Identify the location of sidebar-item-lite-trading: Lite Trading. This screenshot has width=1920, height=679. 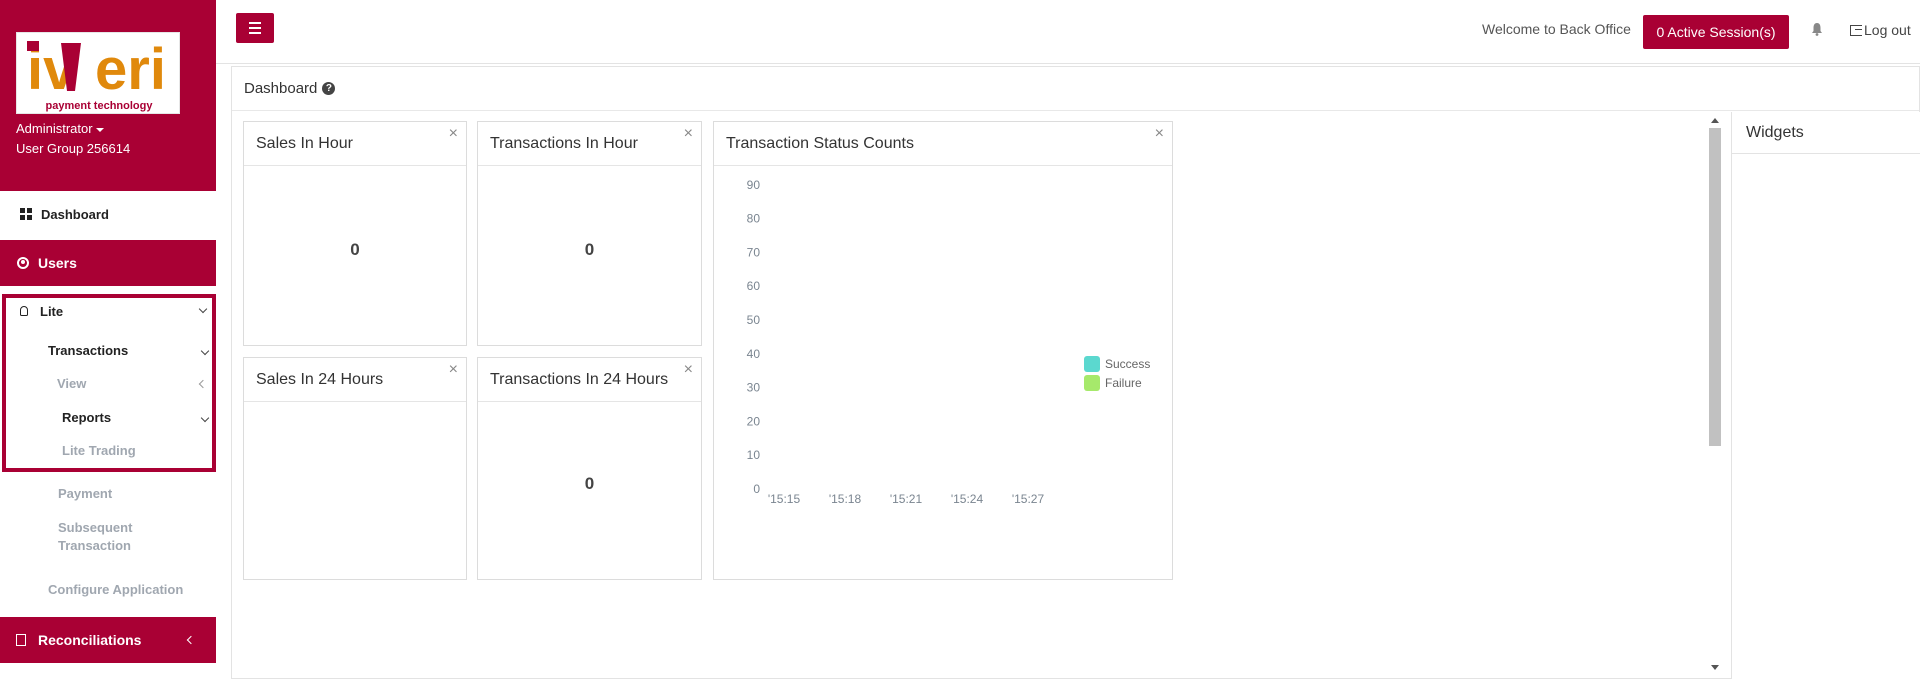
(99, 451).